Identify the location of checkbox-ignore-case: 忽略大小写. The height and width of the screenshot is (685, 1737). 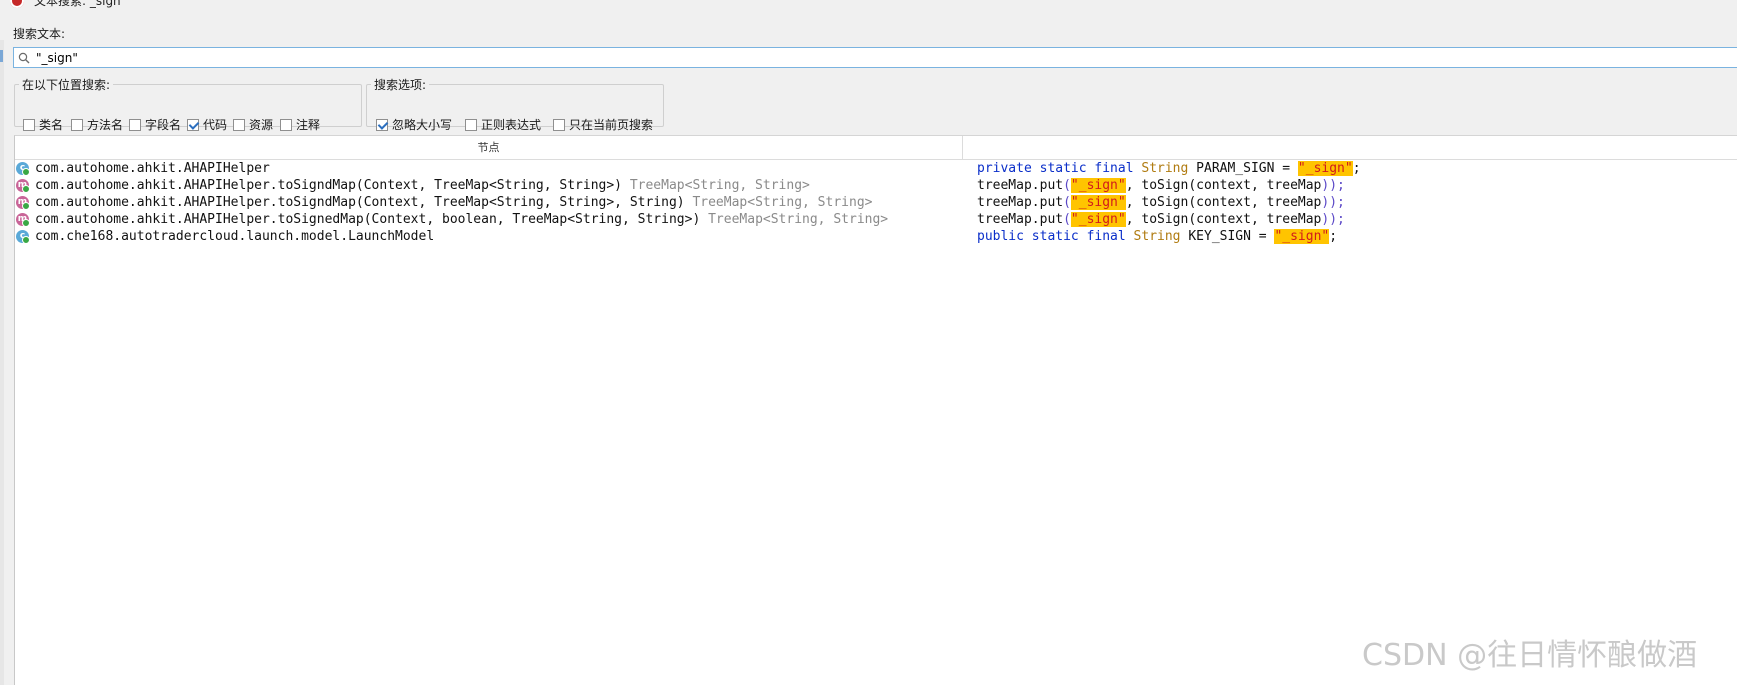
(414, 125).